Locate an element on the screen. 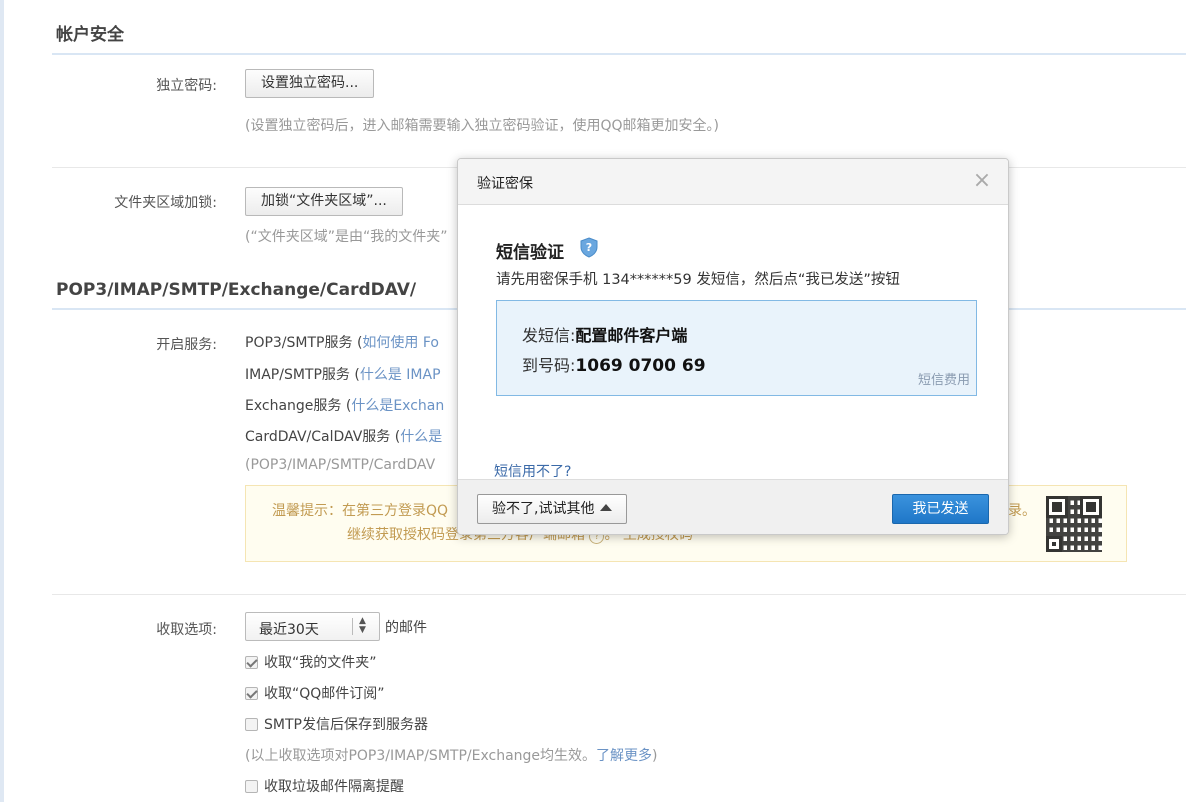 The width and height of the screenshot is (1186, 802). option-my-folders: 收取“我的文件夹” is located at coordinates (311, 662).